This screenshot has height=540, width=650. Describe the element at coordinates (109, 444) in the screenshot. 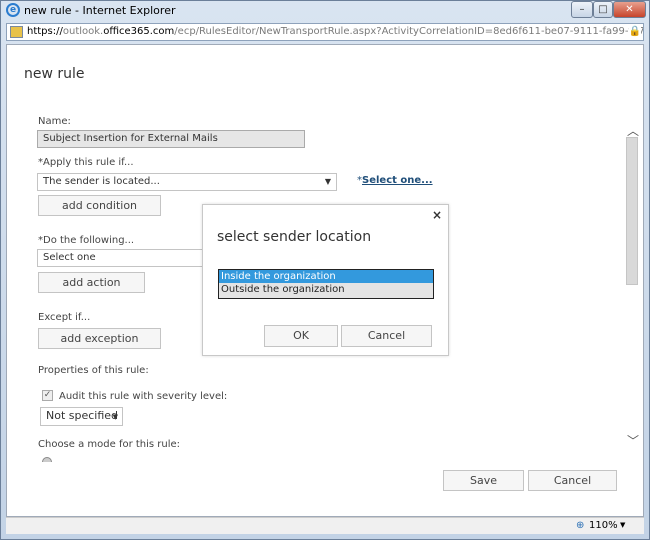

I see `mode-label: Choose a mode for this rule:` at that location.